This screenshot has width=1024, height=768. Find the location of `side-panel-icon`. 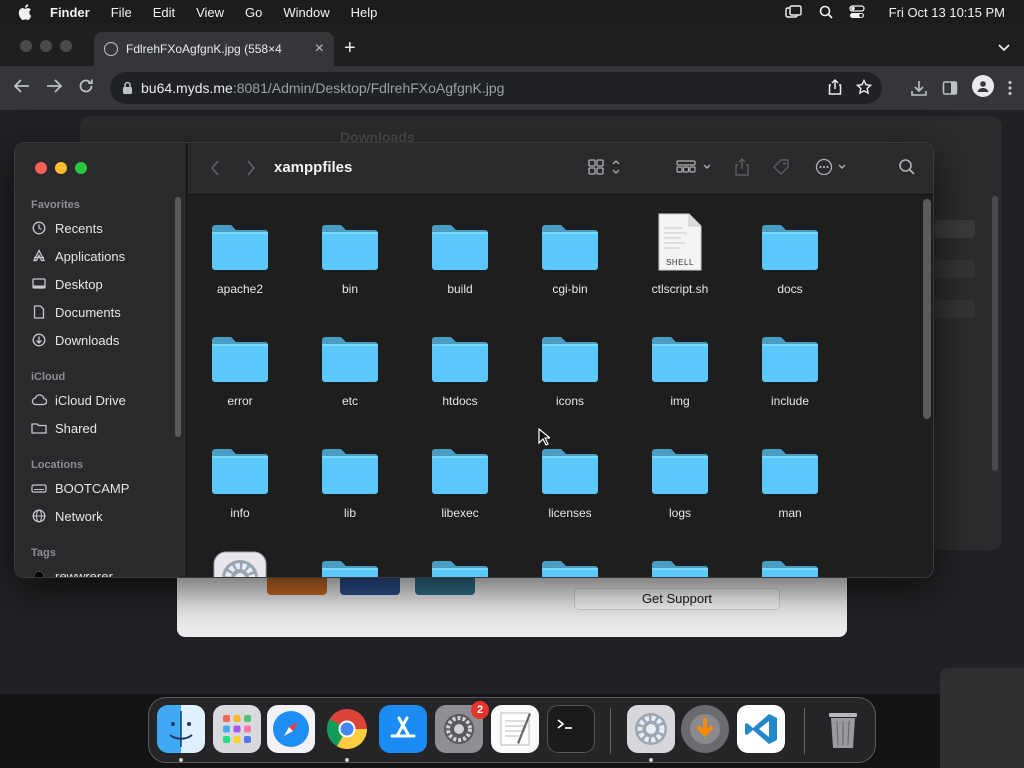

side-panel-icon is located at coordinates (950, 87).